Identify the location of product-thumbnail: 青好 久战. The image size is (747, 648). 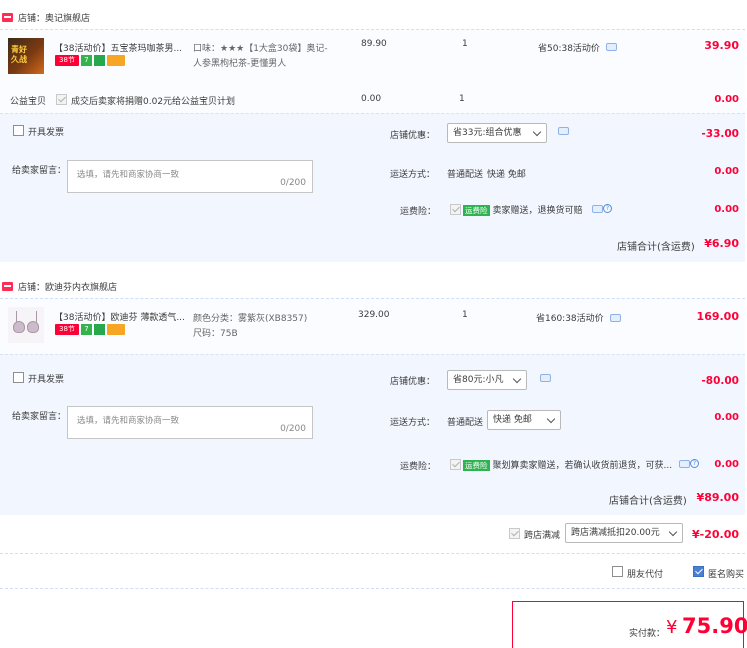
(26, 56).